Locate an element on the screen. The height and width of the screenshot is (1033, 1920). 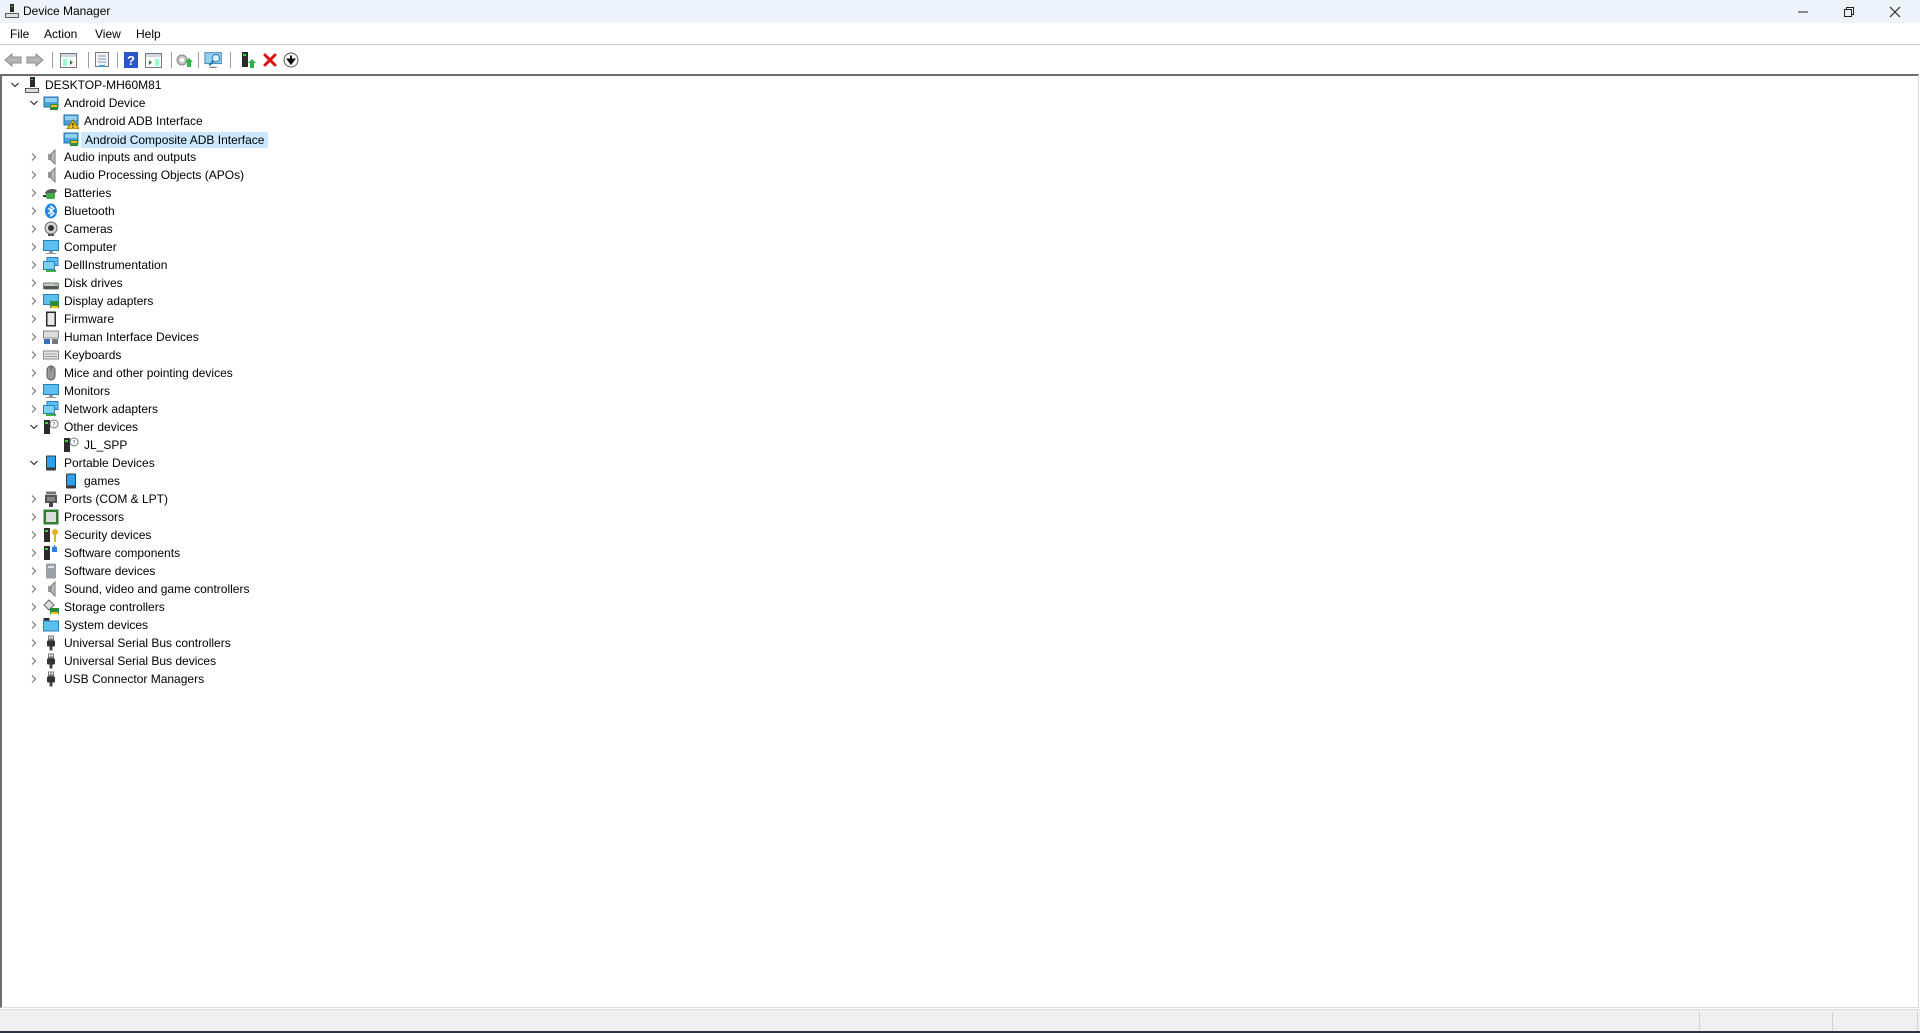
tree-category: Software devices is located at coordinates (352, 571).